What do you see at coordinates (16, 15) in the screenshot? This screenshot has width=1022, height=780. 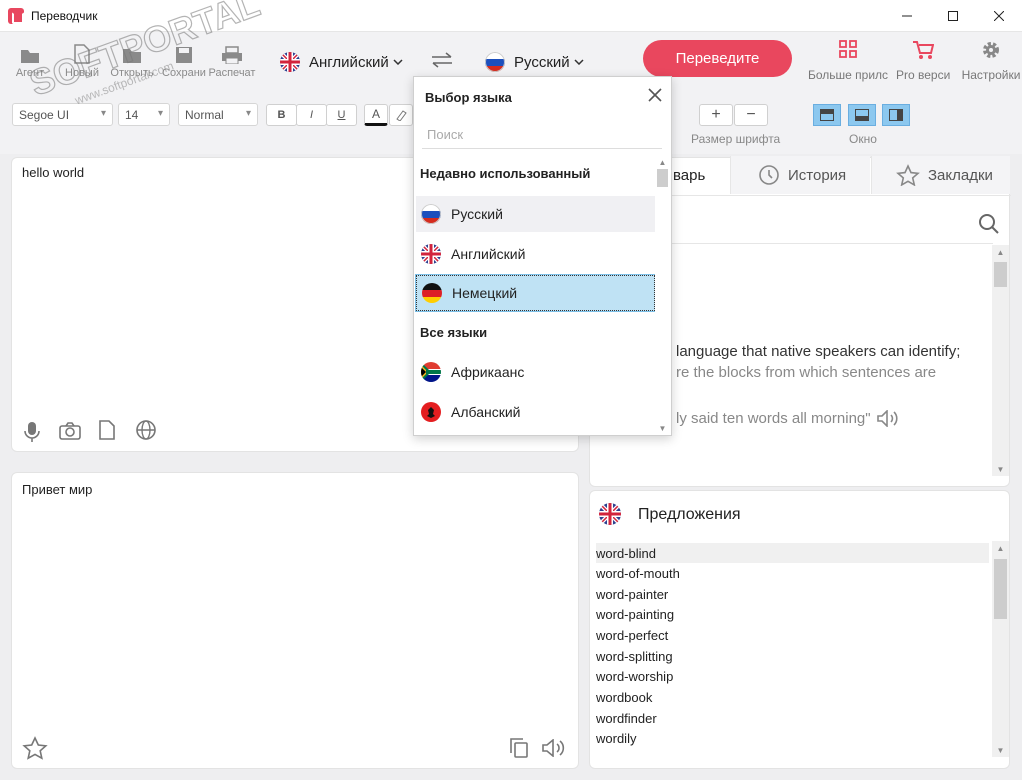 I see `app-icon` at bounding box center [16, 15].